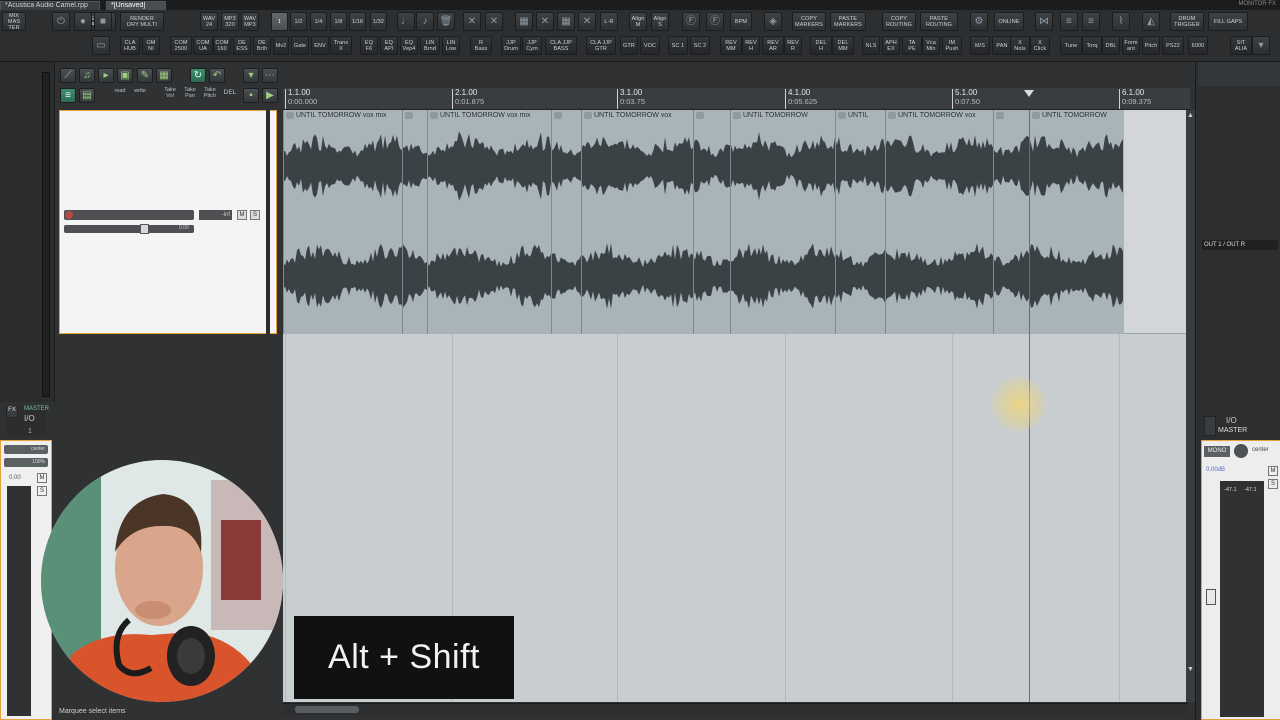 The width and height of the screenshot is (1280, 720). I want to click on routing-icon: ⋈, so click(1044, 21).